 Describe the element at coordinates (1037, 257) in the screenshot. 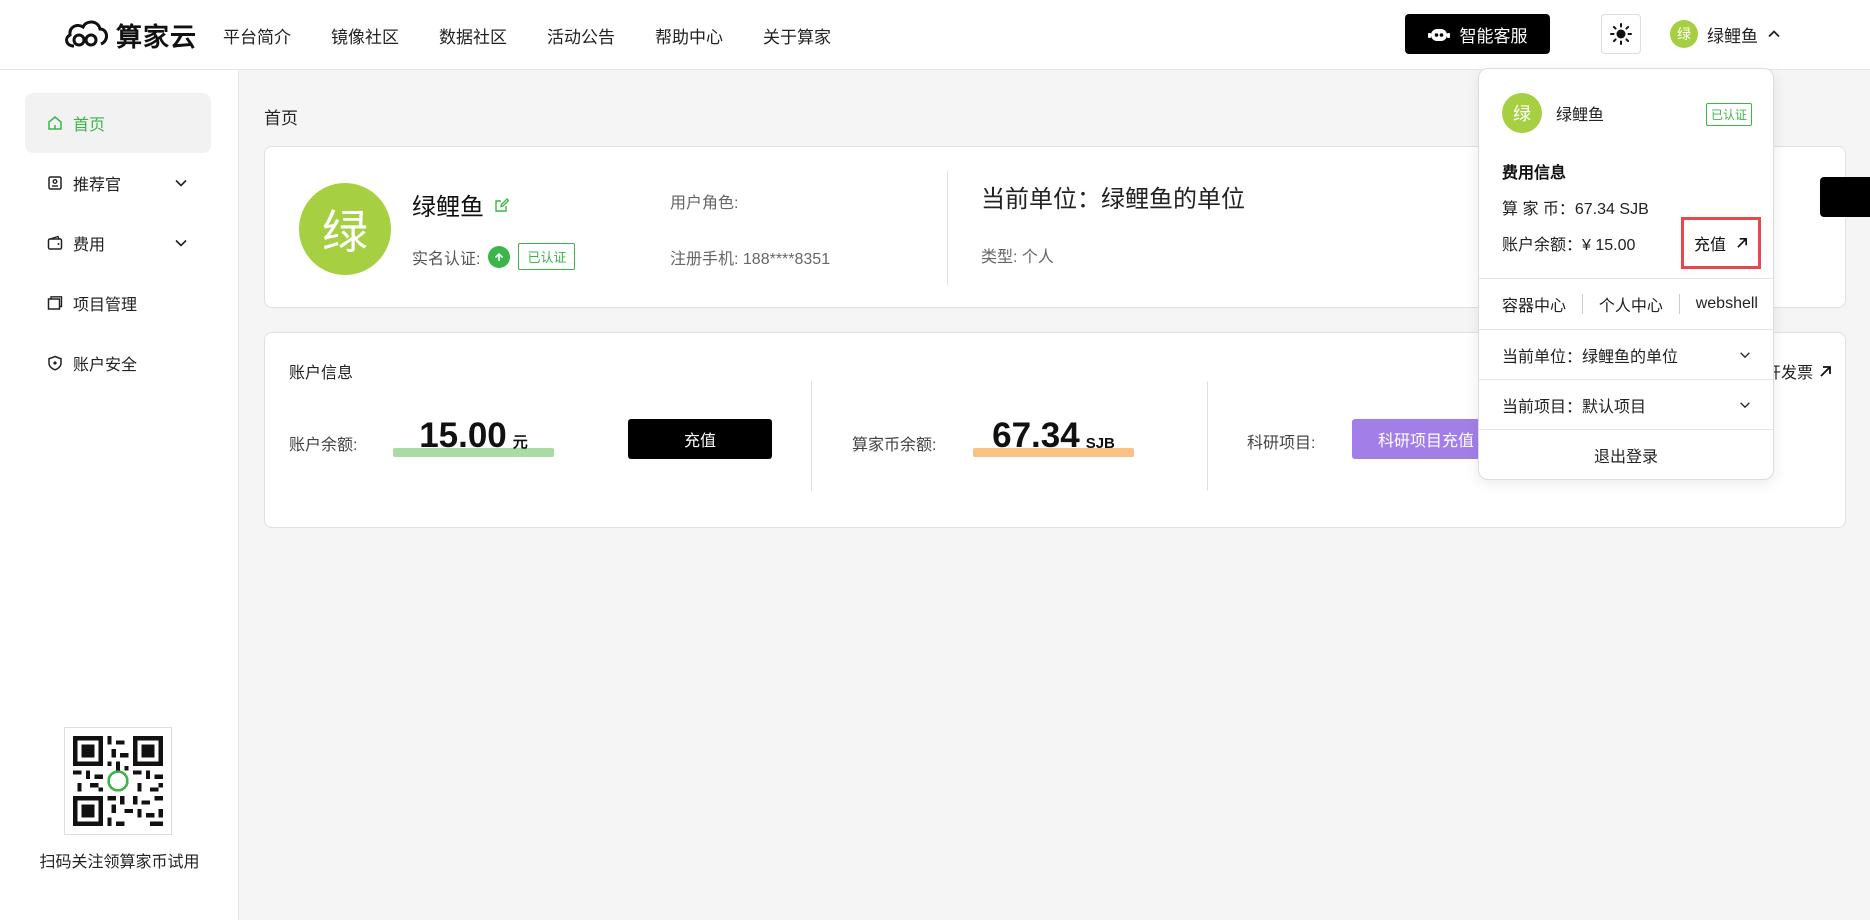

I see `unit-type-value: 个人` at that location.